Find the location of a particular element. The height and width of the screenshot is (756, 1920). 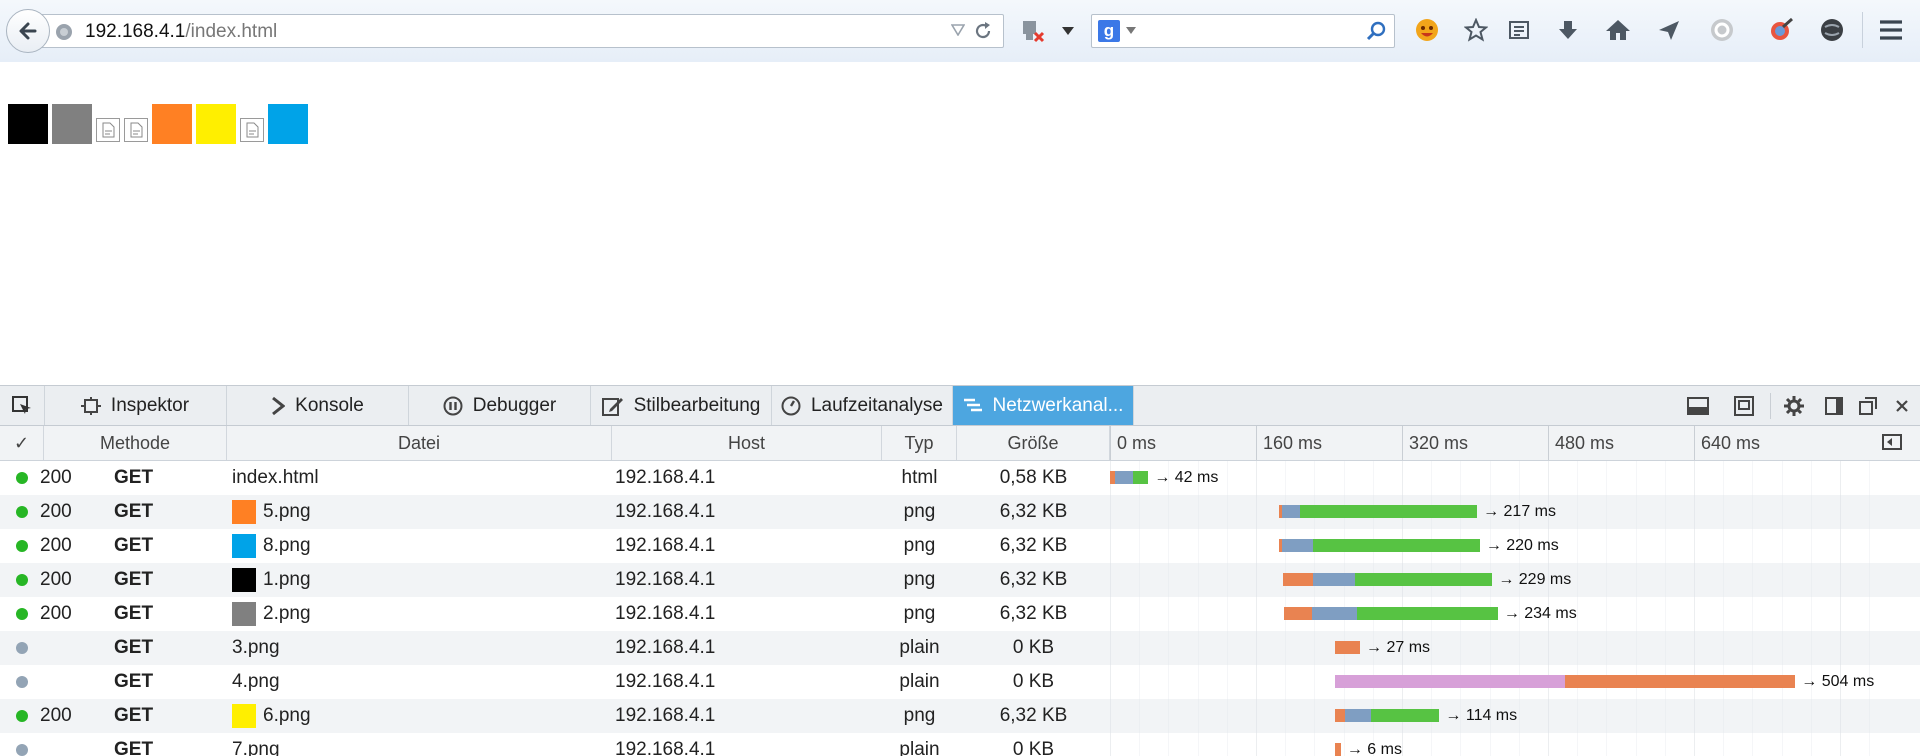

google-engine-icon: g is located at coordinates (1109, 31).